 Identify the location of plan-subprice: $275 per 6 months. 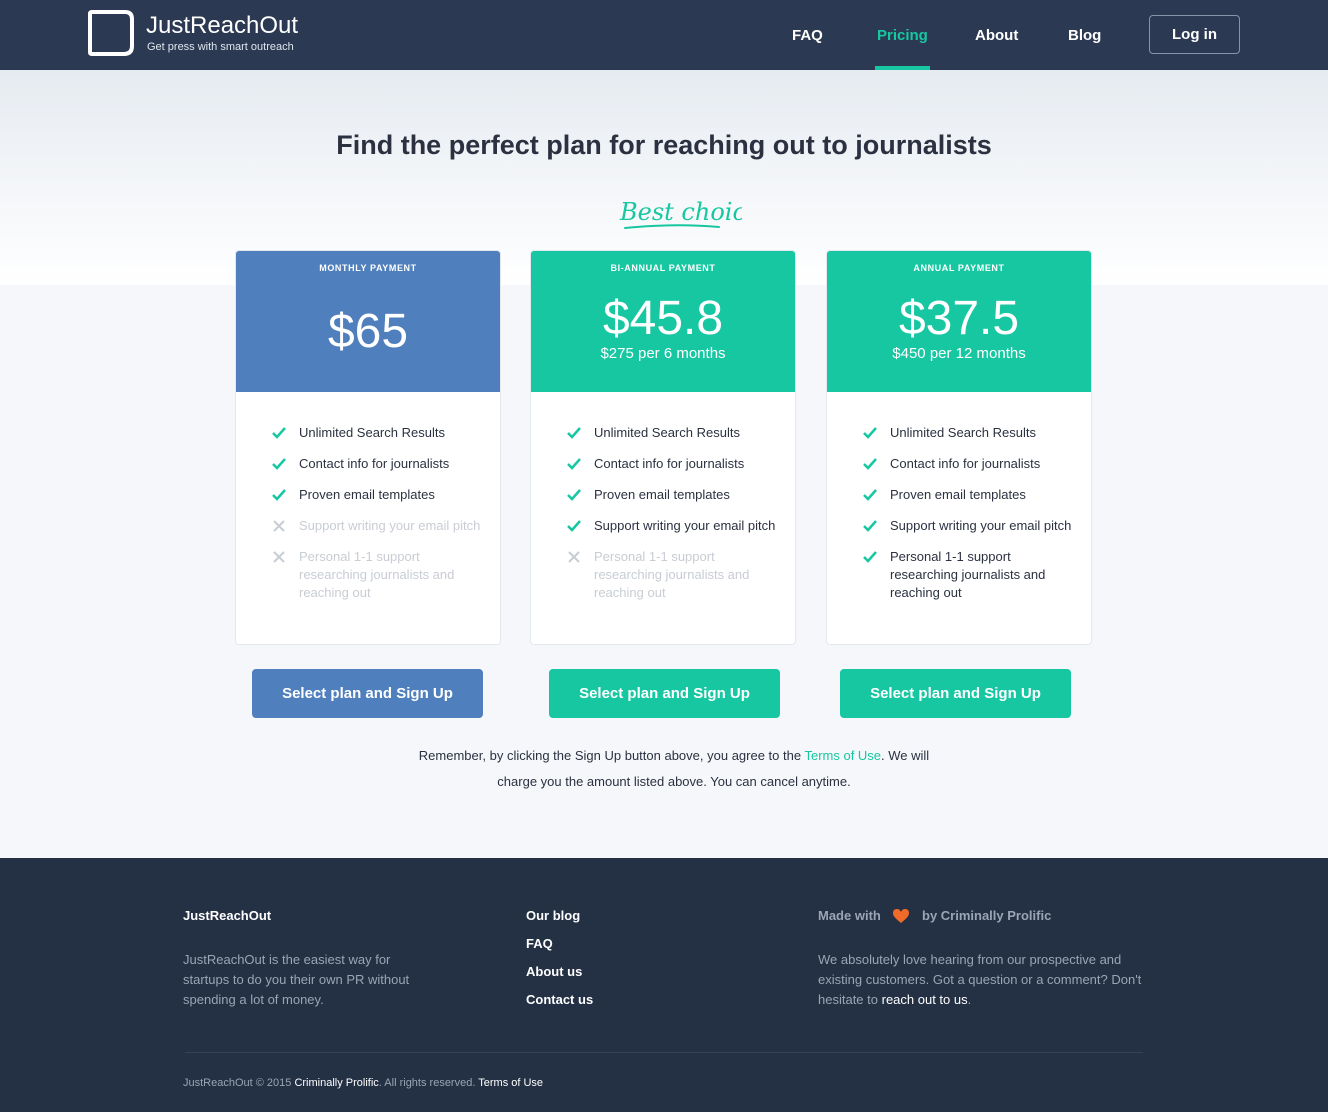
(663, 353).